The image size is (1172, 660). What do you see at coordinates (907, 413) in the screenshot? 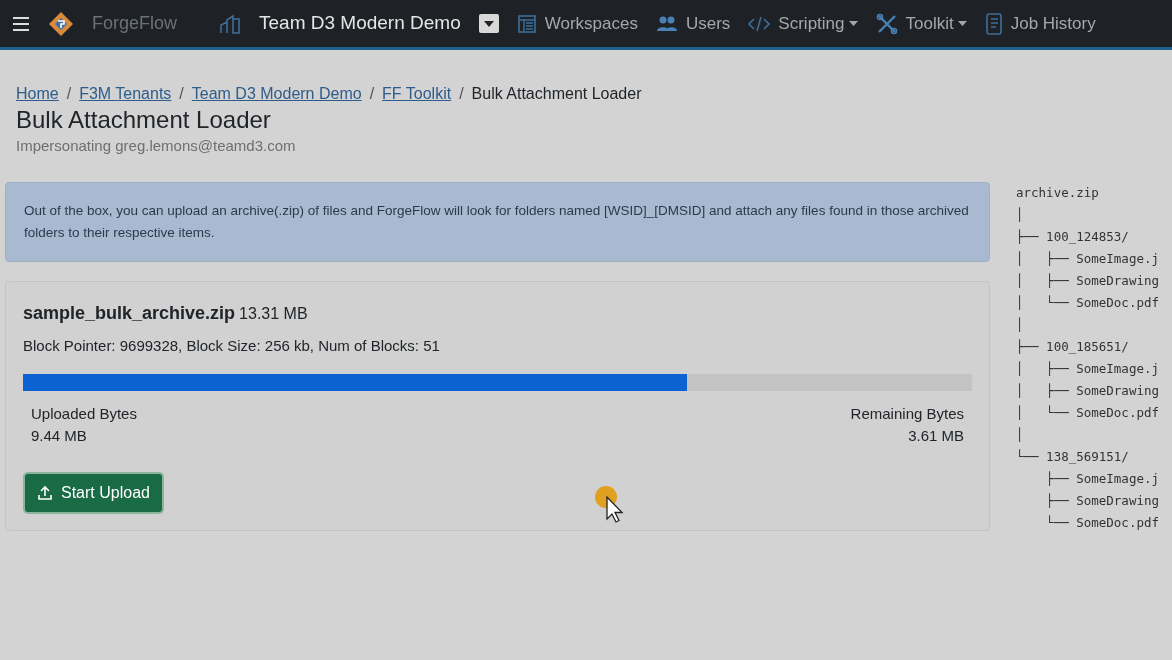
I see `remaining-label: Remaining Bytes` at bounding box center [907, 413].